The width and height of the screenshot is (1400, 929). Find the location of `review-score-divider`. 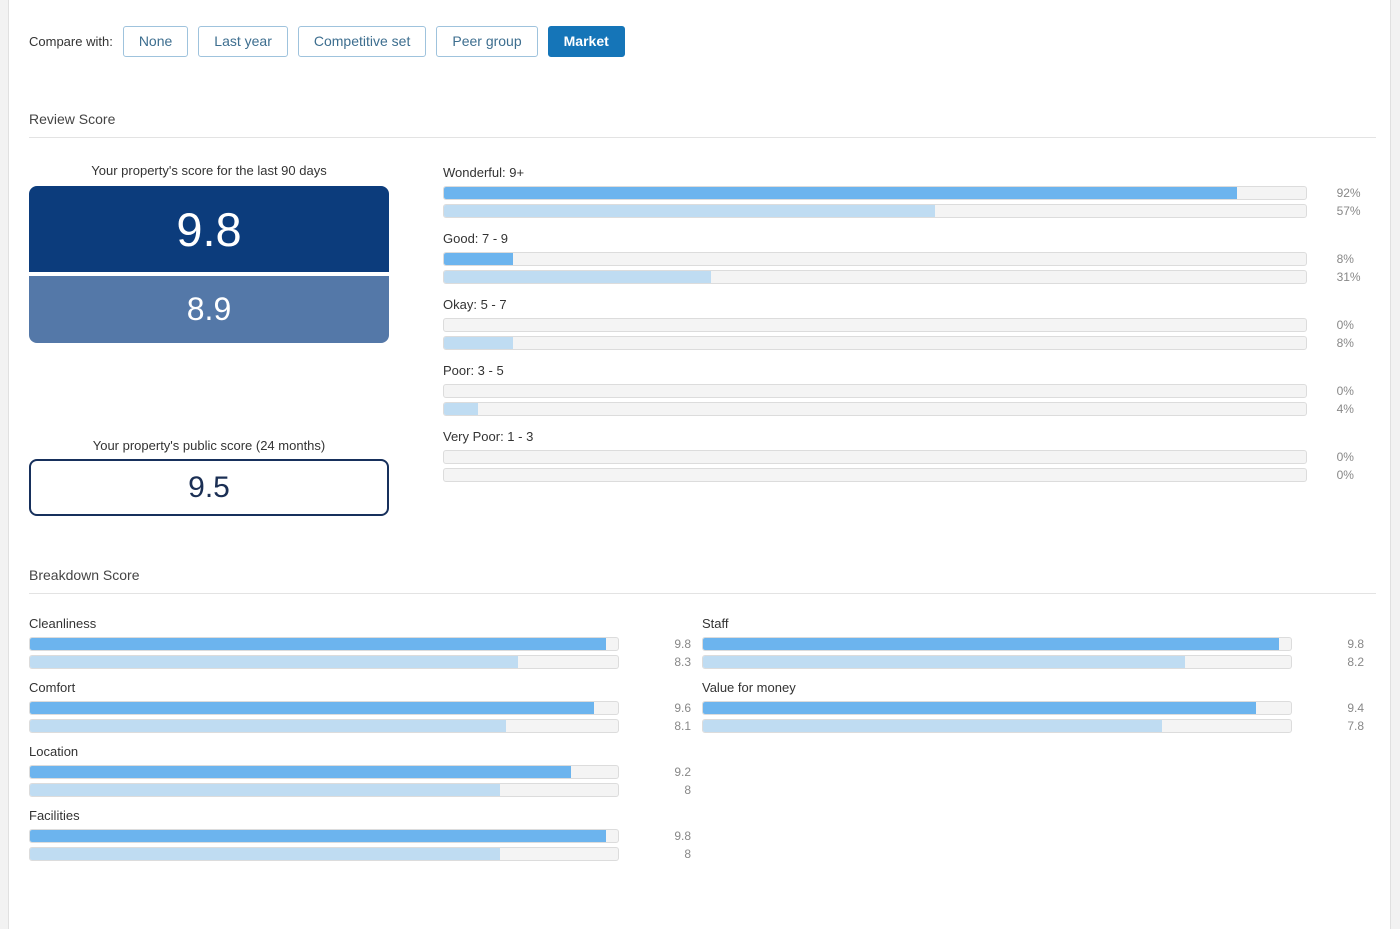

review-score-divider is located at coordinates (702, 137).